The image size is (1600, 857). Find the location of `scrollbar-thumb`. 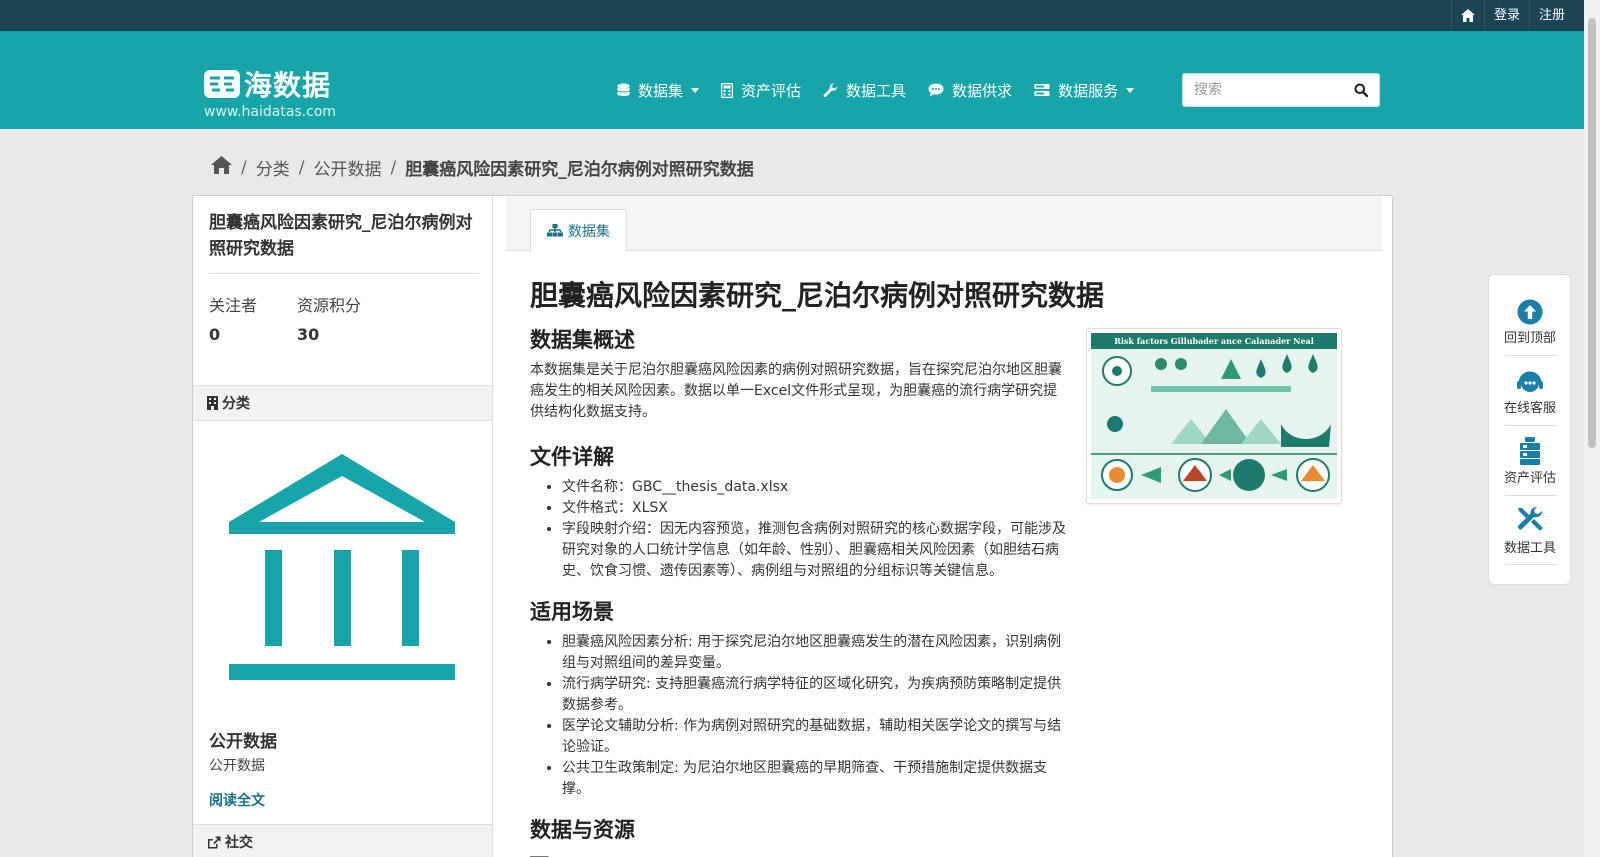

scrollbar-thumb is located at coordinates (1592, 233).